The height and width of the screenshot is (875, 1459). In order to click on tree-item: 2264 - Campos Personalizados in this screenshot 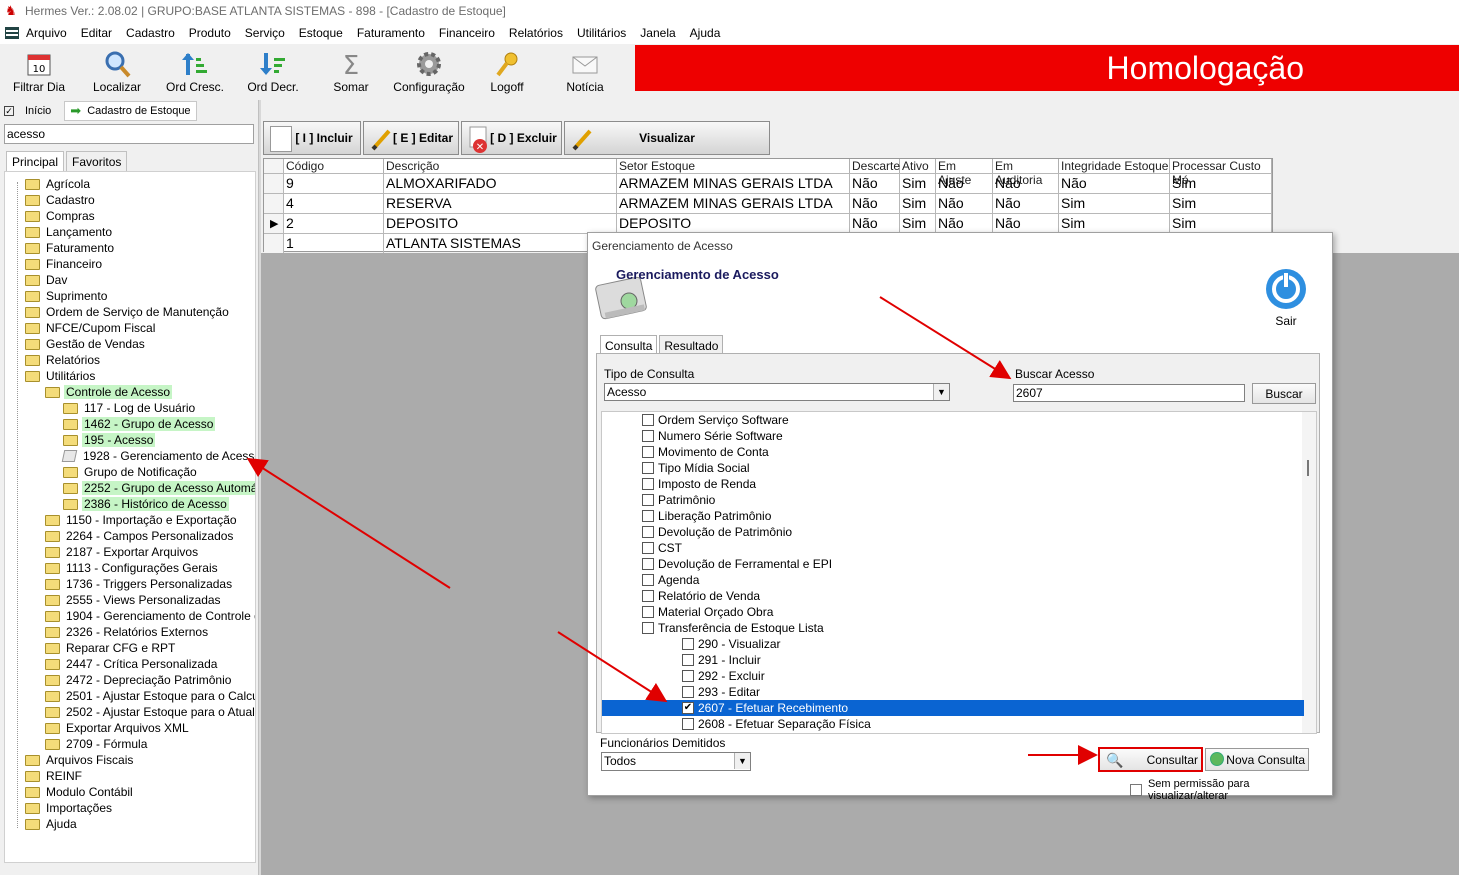, I will do `click(140, 536)`.